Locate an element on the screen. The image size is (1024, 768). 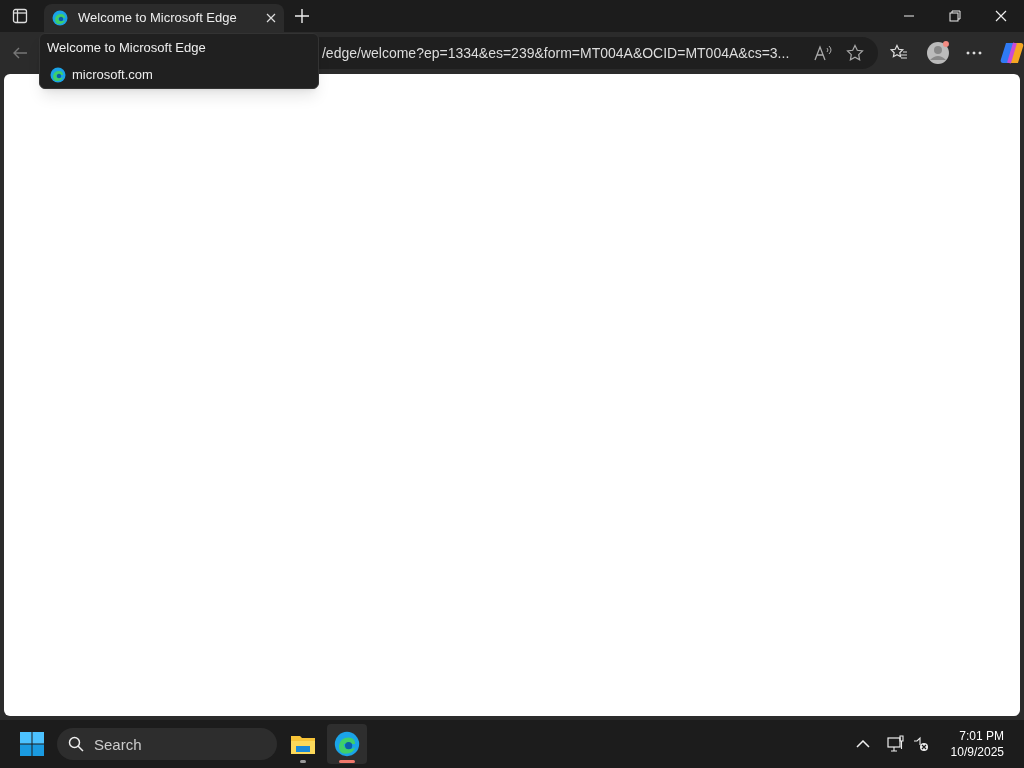
tooltip-site: microsoft.com is located at coordinates (112, 75).